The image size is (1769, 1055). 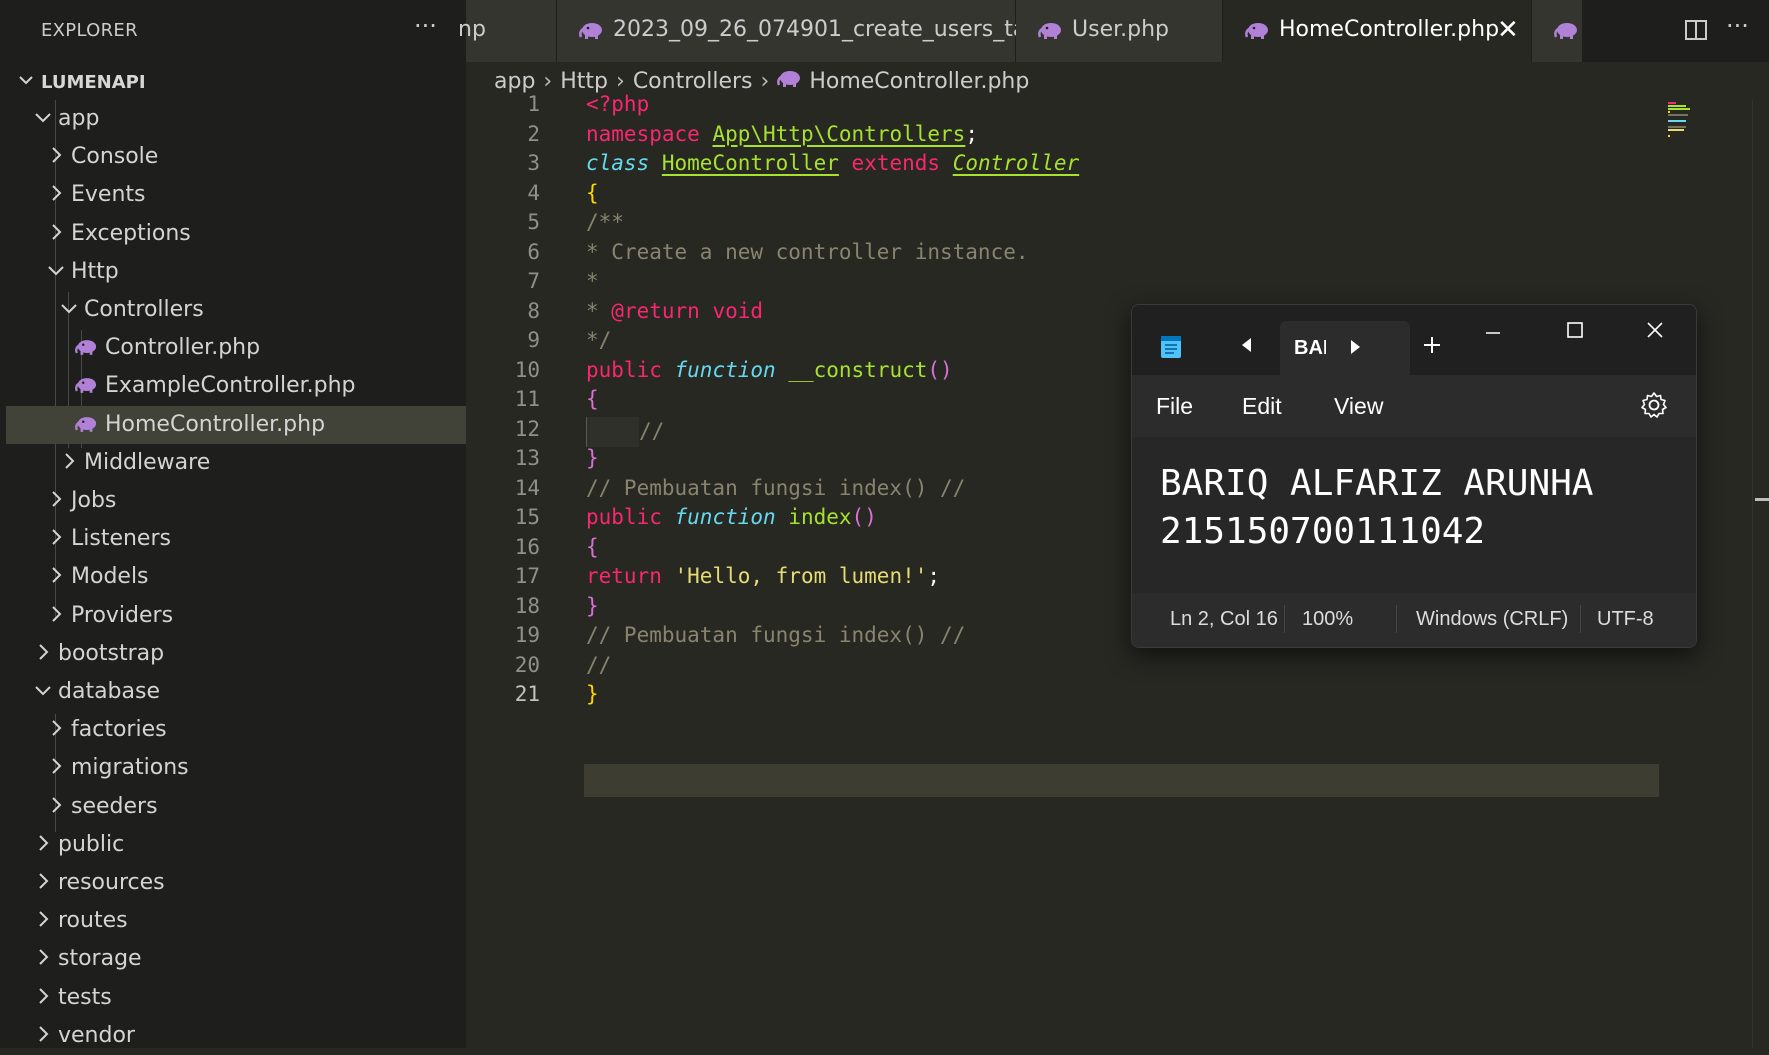 I want to click on menu-view: View, so click(x=1358, y=406).